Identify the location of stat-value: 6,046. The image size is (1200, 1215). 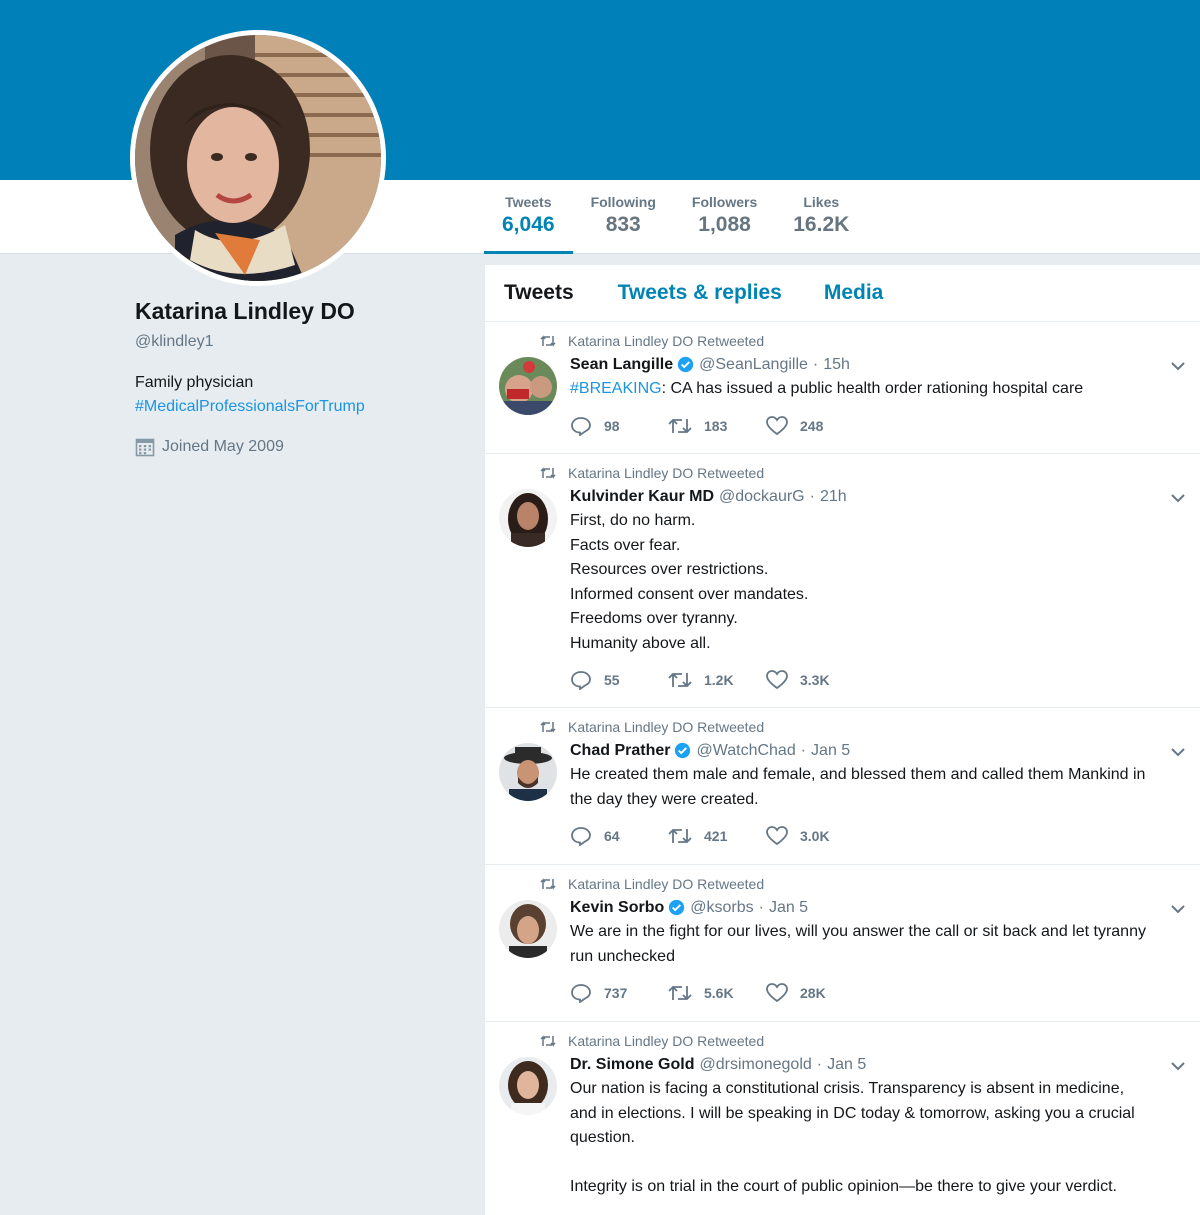
(528, 224).